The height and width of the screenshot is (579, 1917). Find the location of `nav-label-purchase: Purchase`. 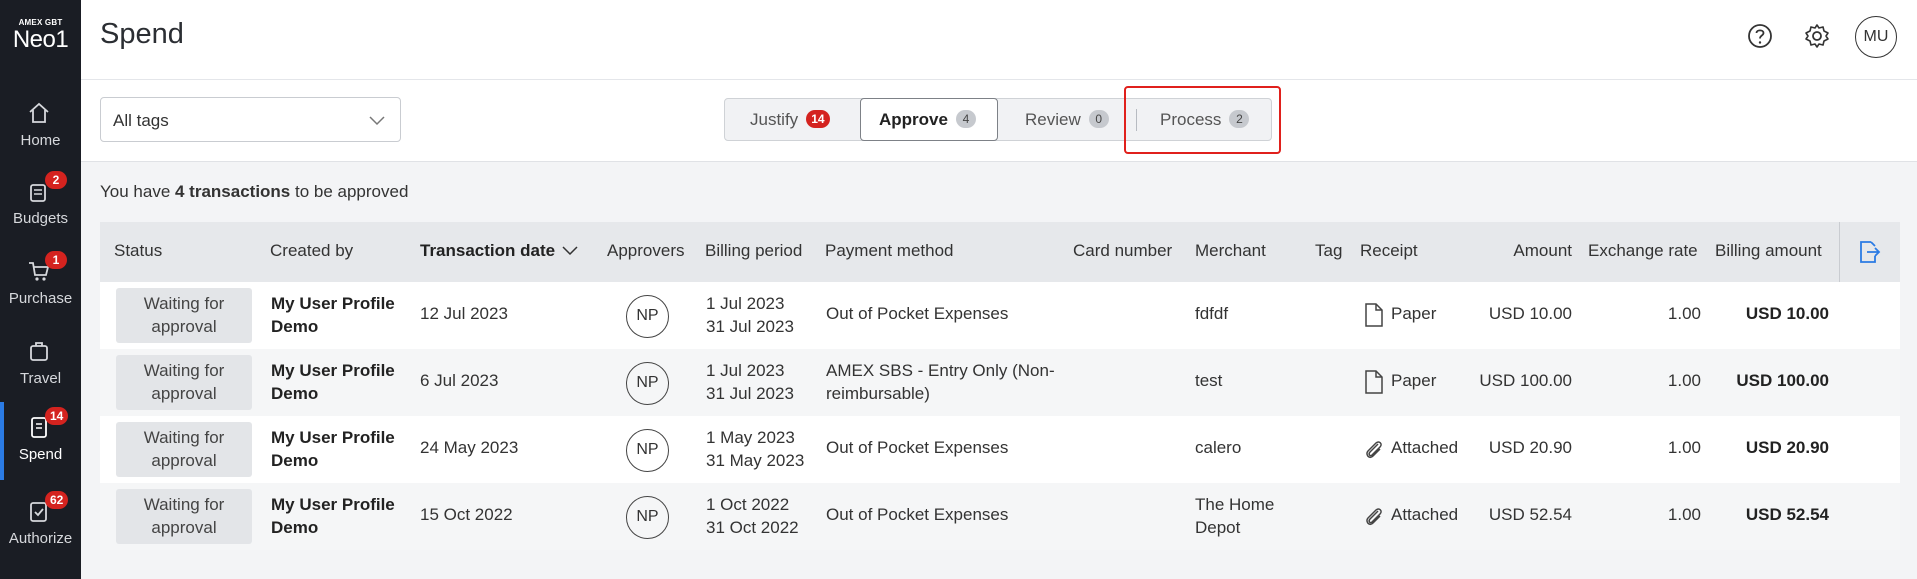

nav-label-purchase: Purchase is located at coordinates (40, 298).